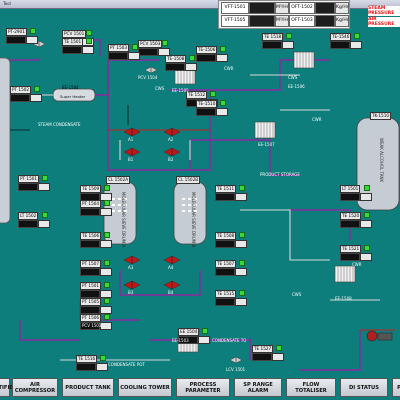 This screenshot has height=400, width=400. I want to click on instrument-tag-lt1502: LT 1502, so click(28, 216).